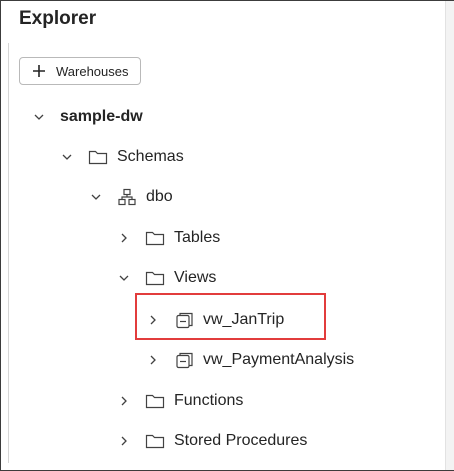  Describe the element at coordinates (449, 235) in the screenshot. I see `scrollbar` at that location.